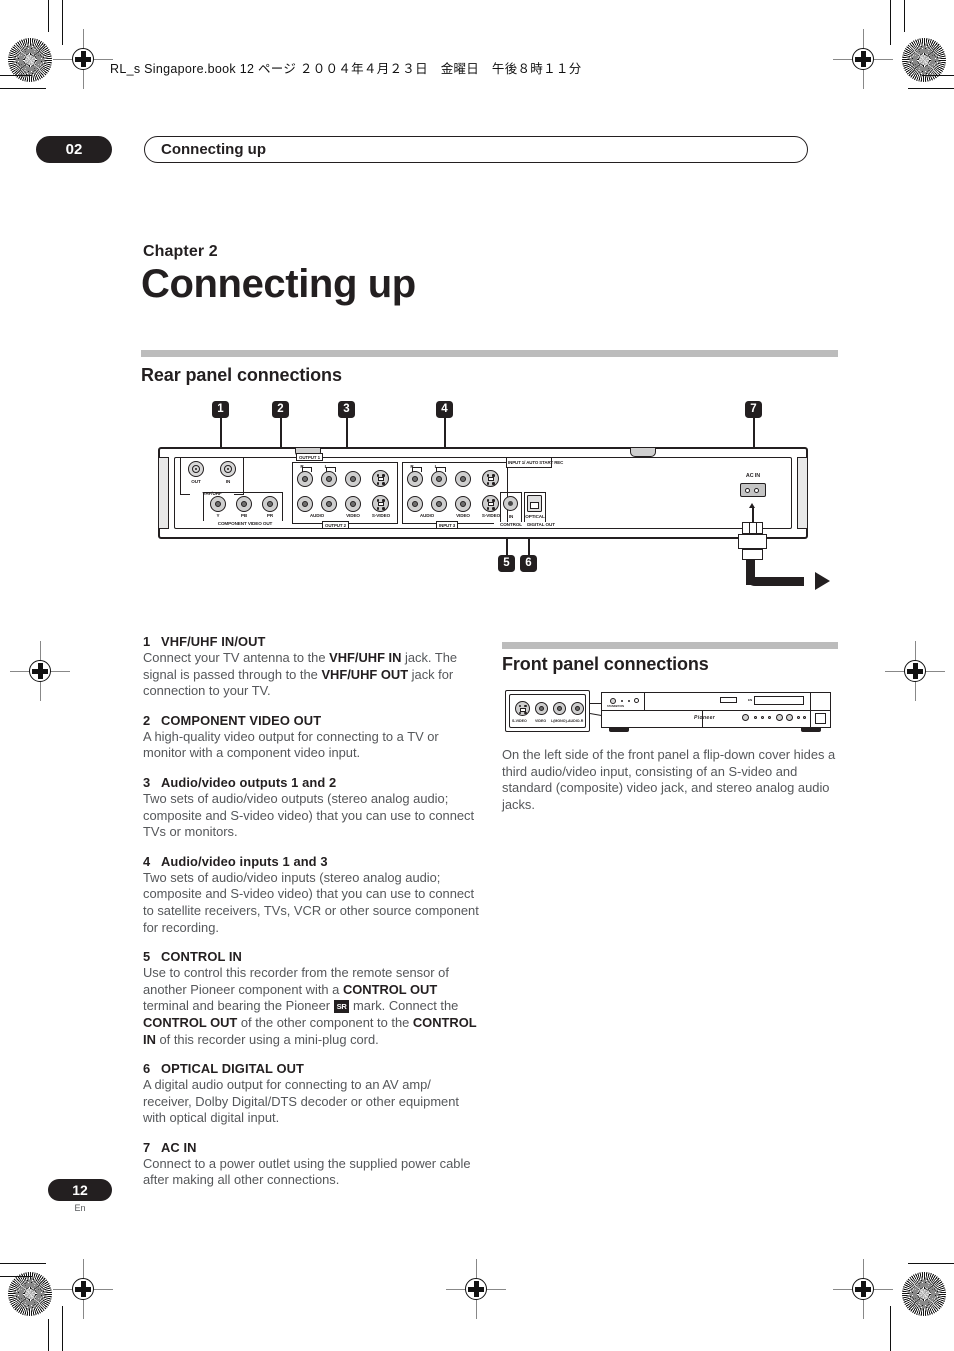 This screenshot has width=954, height=1351. What do you see at coordinates (789, 717) in the screenshot?
I see `front-btn-play` at bounding box center [789, 717].